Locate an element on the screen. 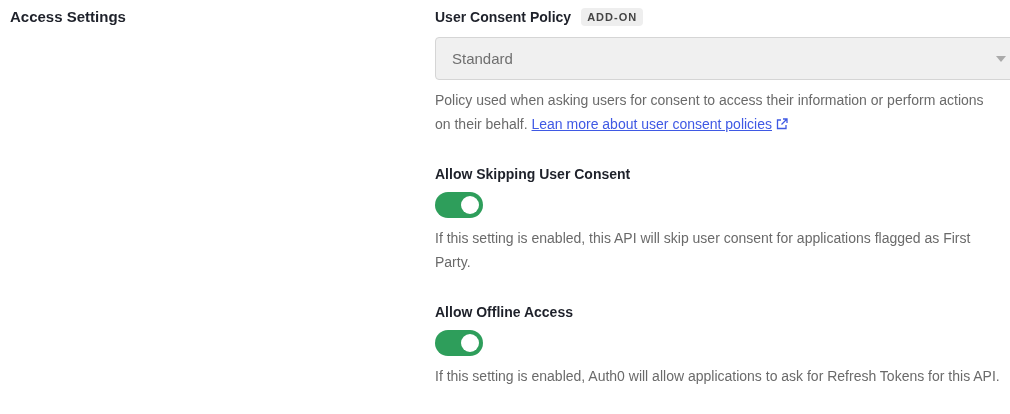 This screenshot has height=414, width=1010. dropdown-caret-icon is located at coordinates (1001, 58).